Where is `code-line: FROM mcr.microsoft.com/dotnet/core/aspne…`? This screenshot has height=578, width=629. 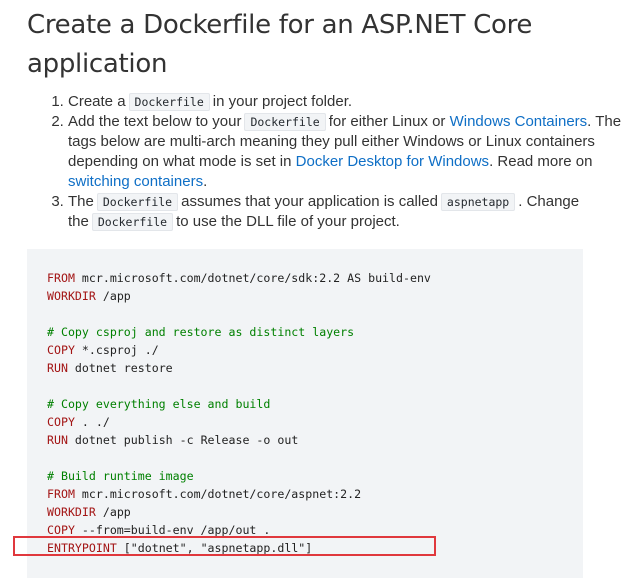
code-line: FROM mcr.microsoft.com/dotnet/core/aspne… is located at coordinates (204, 494).